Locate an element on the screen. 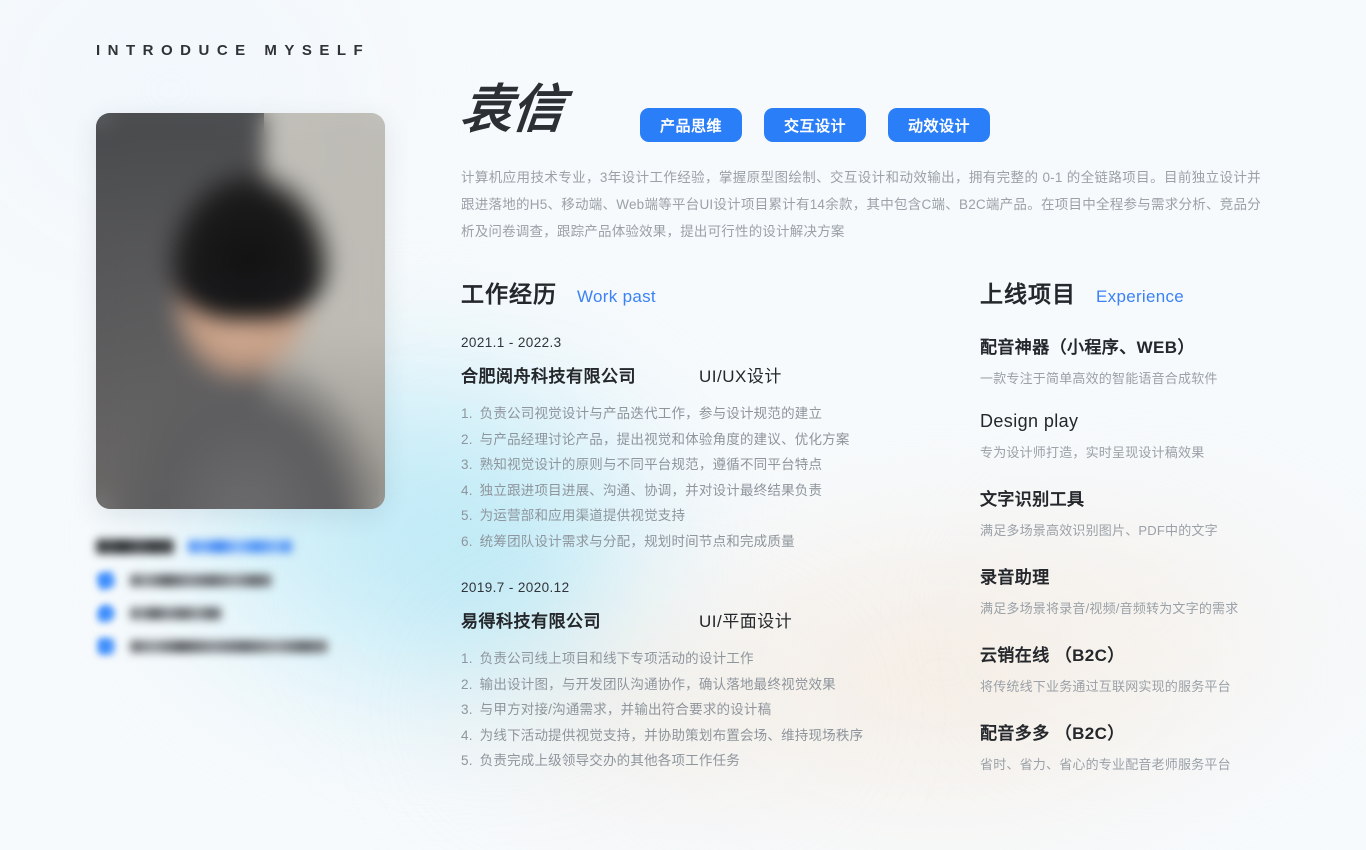 The image size is (1366, 850). project-title: Design play is located at coordinates (1029, 421).